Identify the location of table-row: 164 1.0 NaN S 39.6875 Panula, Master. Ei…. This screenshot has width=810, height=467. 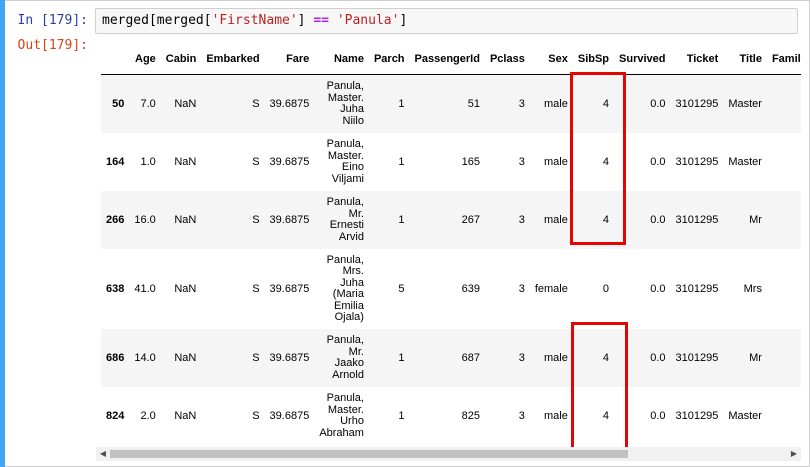
(451, 162).